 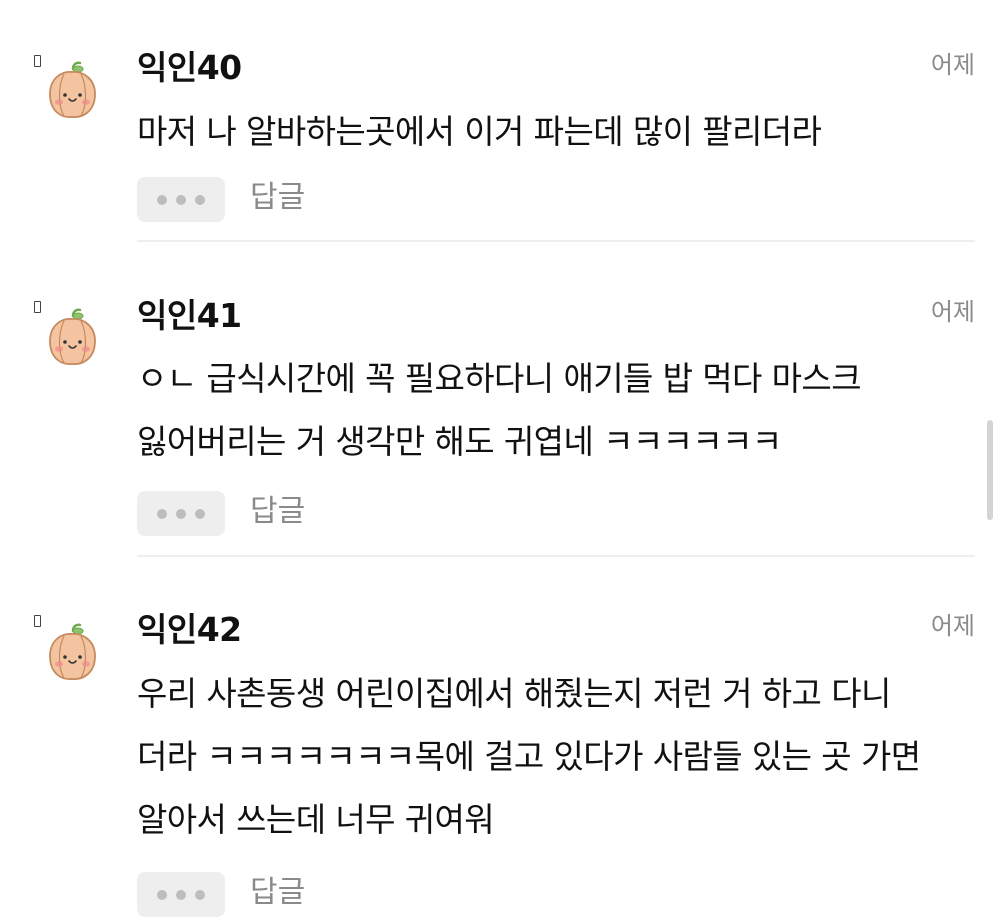 What do you see at coordinates (499, 378) in the screenshot?
I see `comment-line: ㅇㄴ 급식시간에 꼭 필요하다니 애기들 밥 먹다 마스크` at bounding box center [499, 378].